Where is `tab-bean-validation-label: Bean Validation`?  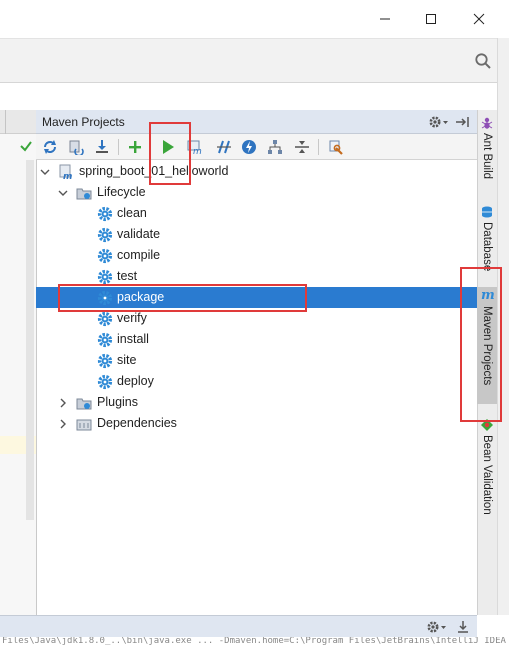 tab-bean-validation-label: Bean Validation is located at coordinates (487, 475).